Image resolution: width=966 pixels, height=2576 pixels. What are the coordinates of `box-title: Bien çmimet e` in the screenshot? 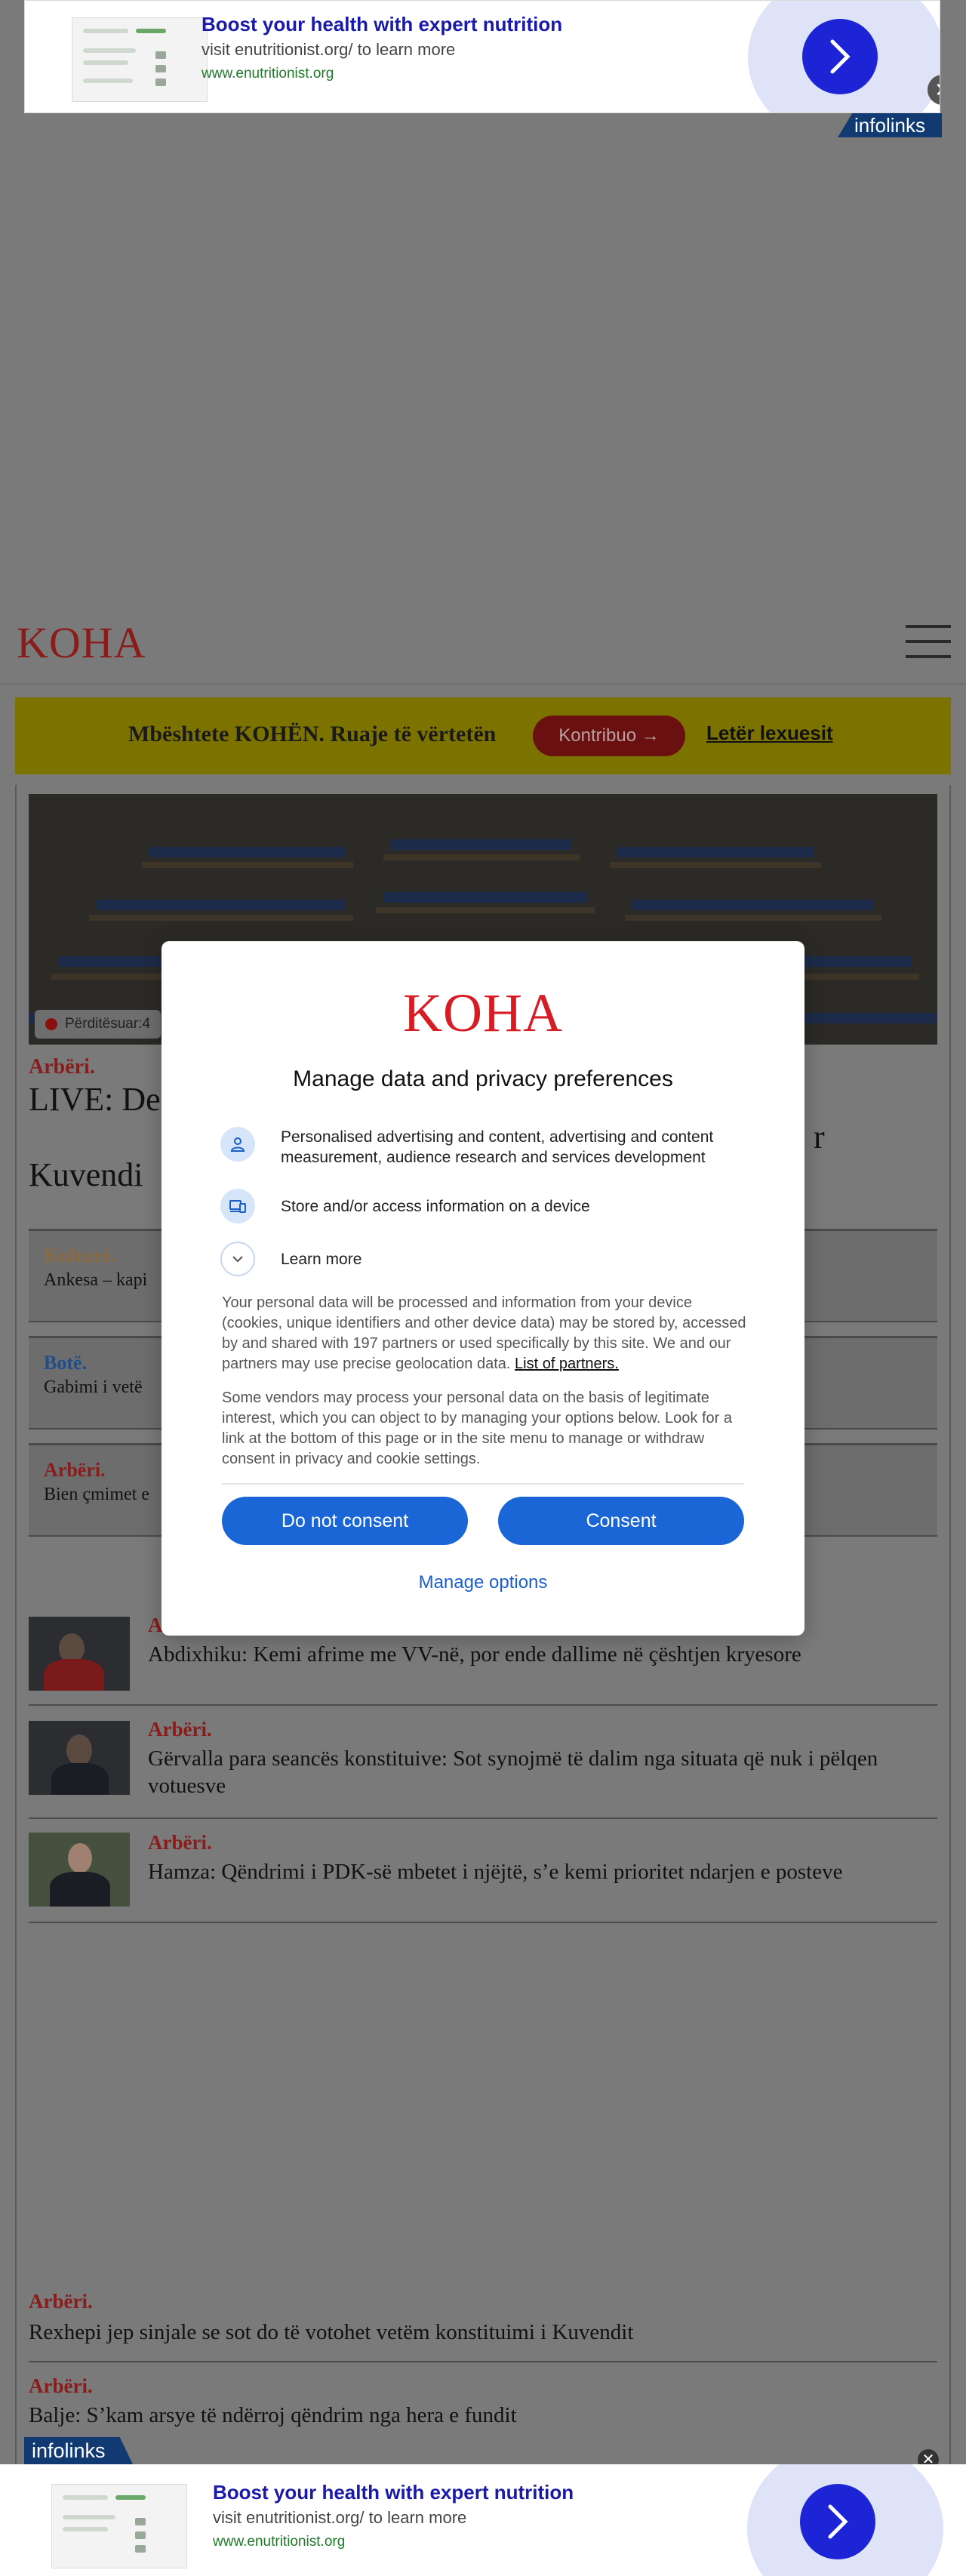 It's located at (96, 1495).